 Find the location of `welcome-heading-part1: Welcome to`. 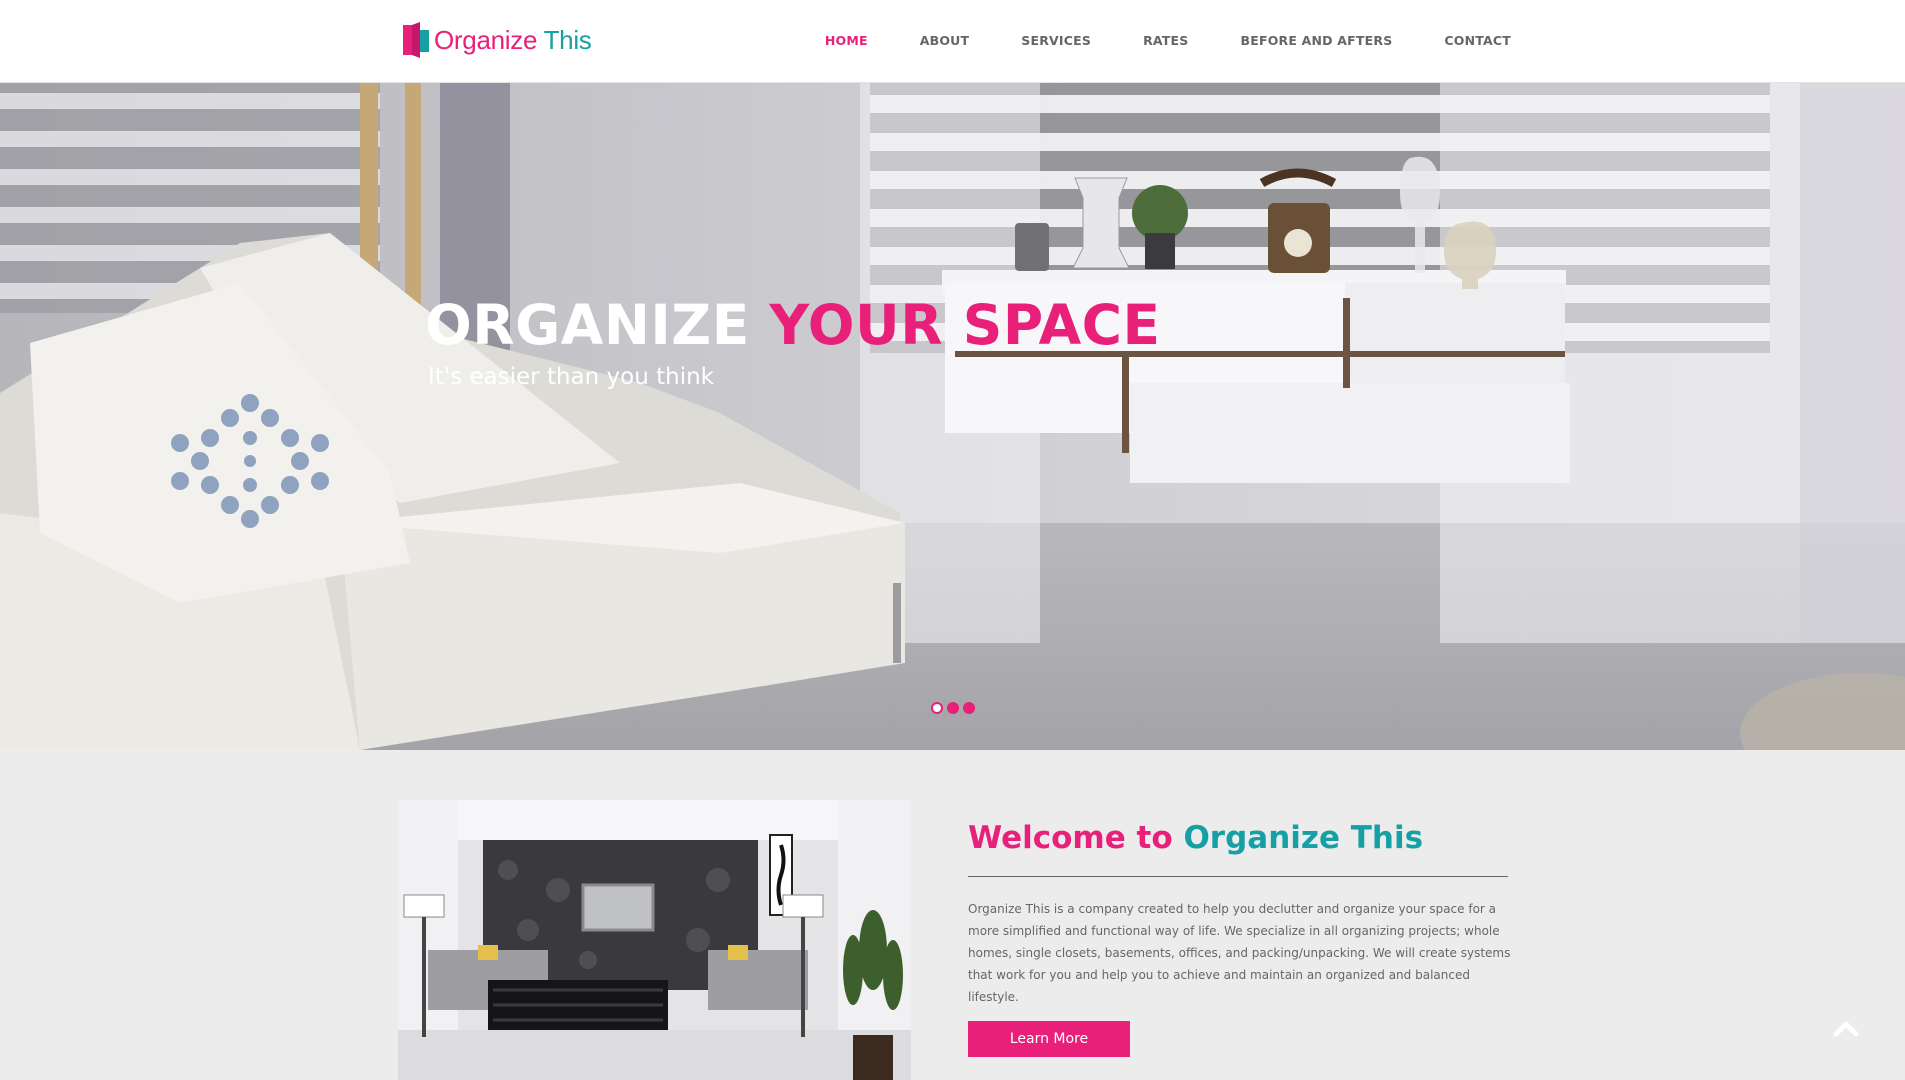

welcome-heading-part1: Welcome to is located at coordinates (1070, 838).